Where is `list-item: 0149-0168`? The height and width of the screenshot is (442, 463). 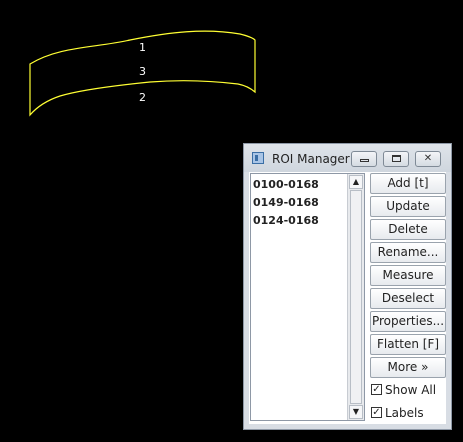
list-item: 0149-0168 is located at coordinates (286, 202).